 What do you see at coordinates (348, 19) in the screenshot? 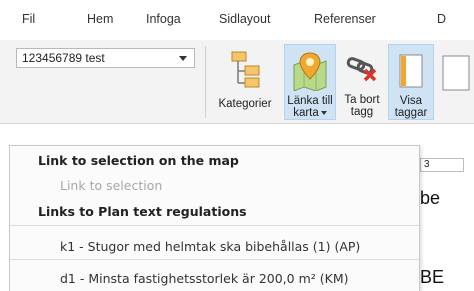
I see `tab-referenser: Referenser` at bounding box center [348, 19].